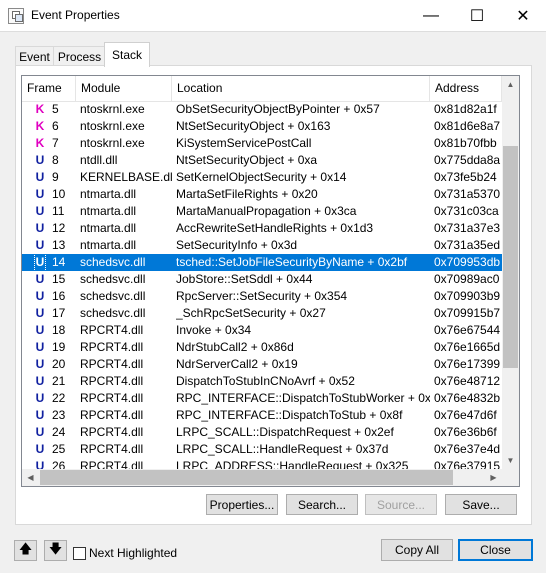  What do you see at coordinates (495, 550) in the screenshot?
I see `close-button: Close` at bounding box center [495, 550].